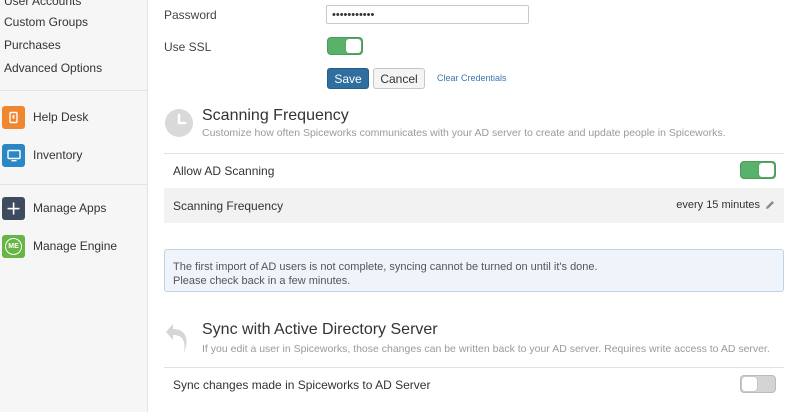 The image size is (800, 412). What do you see at coordinates (13, 208) in the screenshot?
I see `plus-icon` at bounding box center [13, 208].